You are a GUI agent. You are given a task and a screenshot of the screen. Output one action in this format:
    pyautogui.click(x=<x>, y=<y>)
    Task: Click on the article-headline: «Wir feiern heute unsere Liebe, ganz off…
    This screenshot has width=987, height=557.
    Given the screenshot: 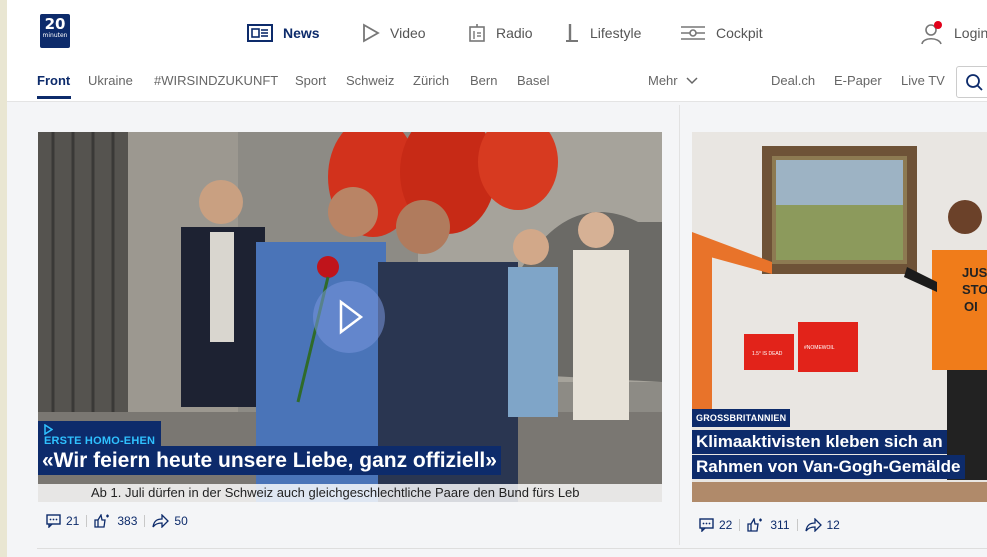 What is the action you would take?
    pyautogui.click(x=269, y=460)
    